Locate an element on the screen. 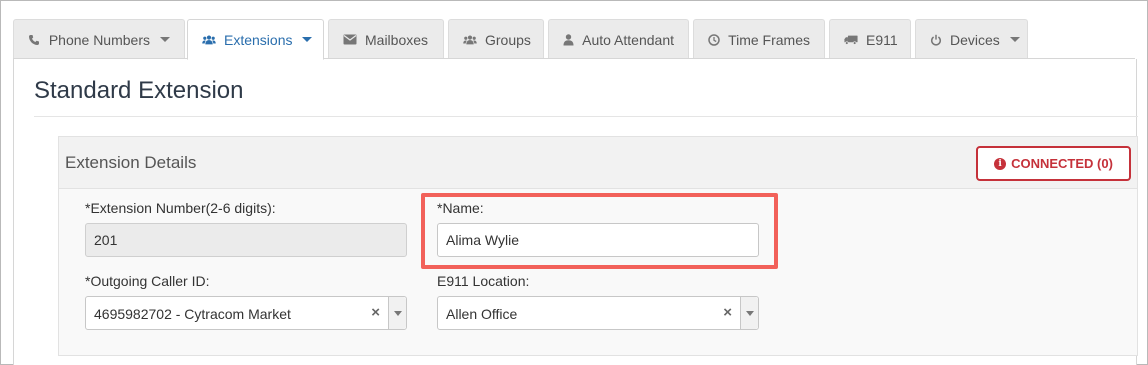 The width and height of the screenshot is (1148, 365). tab-label: Time Frames is located at coordinates (769, 39).